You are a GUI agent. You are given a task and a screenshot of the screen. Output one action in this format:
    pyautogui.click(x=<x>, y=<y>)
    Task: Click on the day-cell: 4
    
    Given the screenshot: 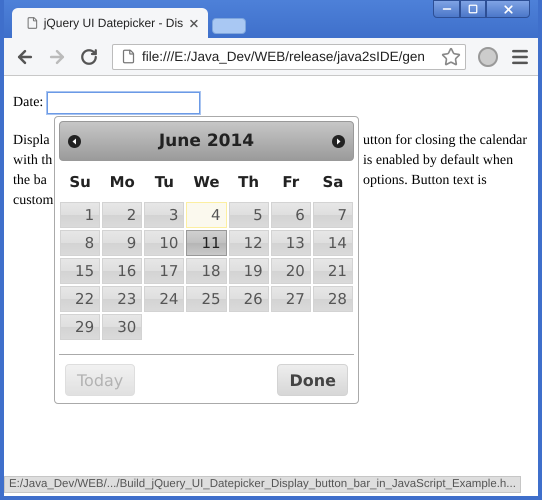 What is the action you would take?
    pyautogui.click(x=206, y=215)
    